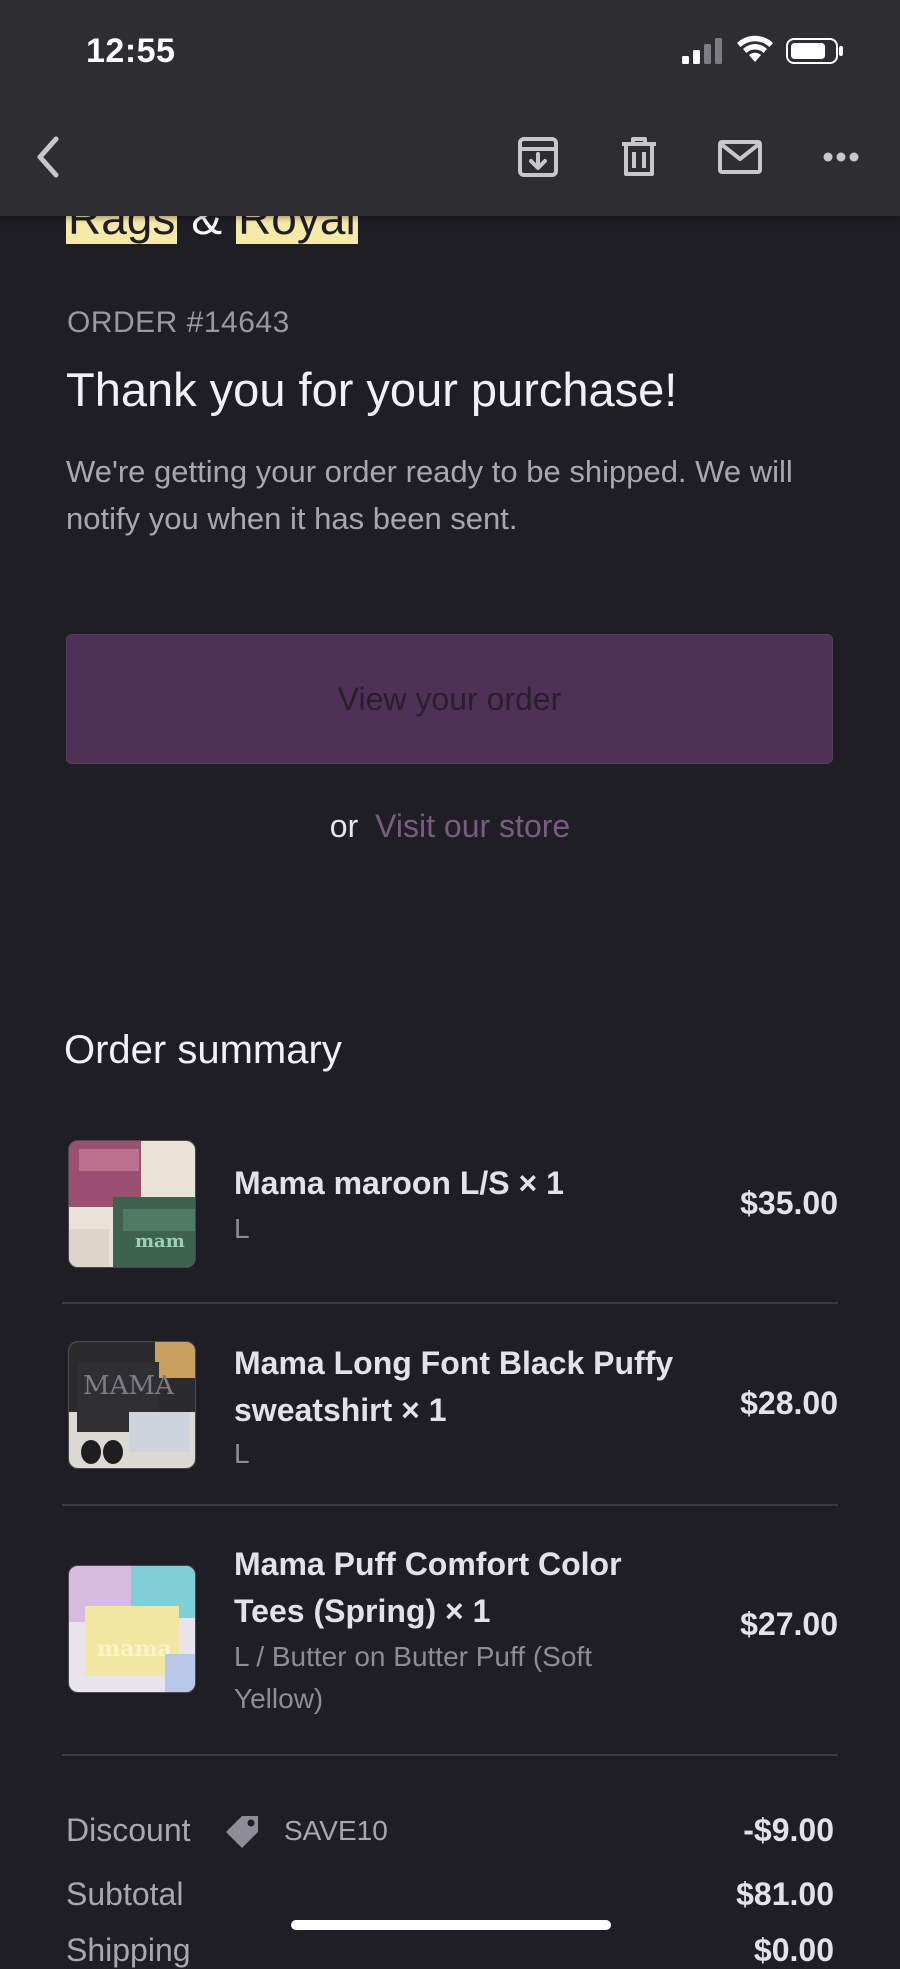 This screenshot has width=900, height=1969. I want to click on discount-code: SAVE10, so click(336, 1830).